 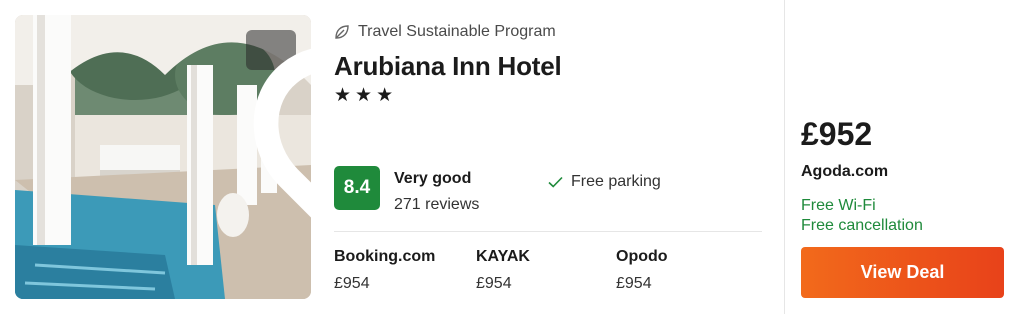 What do you see at coordinates (384, 270) in the screenshot?
I see `partner-price-booking: Booking.com £954` at bounding box center [384, 270].